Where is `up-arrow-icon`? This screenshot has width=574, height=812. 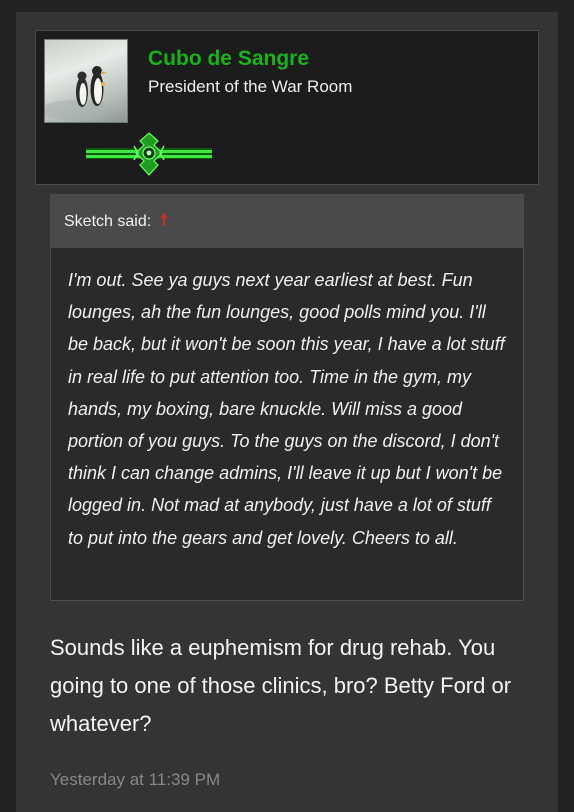 up-arrow-icon is located at coordinates (164, 222).